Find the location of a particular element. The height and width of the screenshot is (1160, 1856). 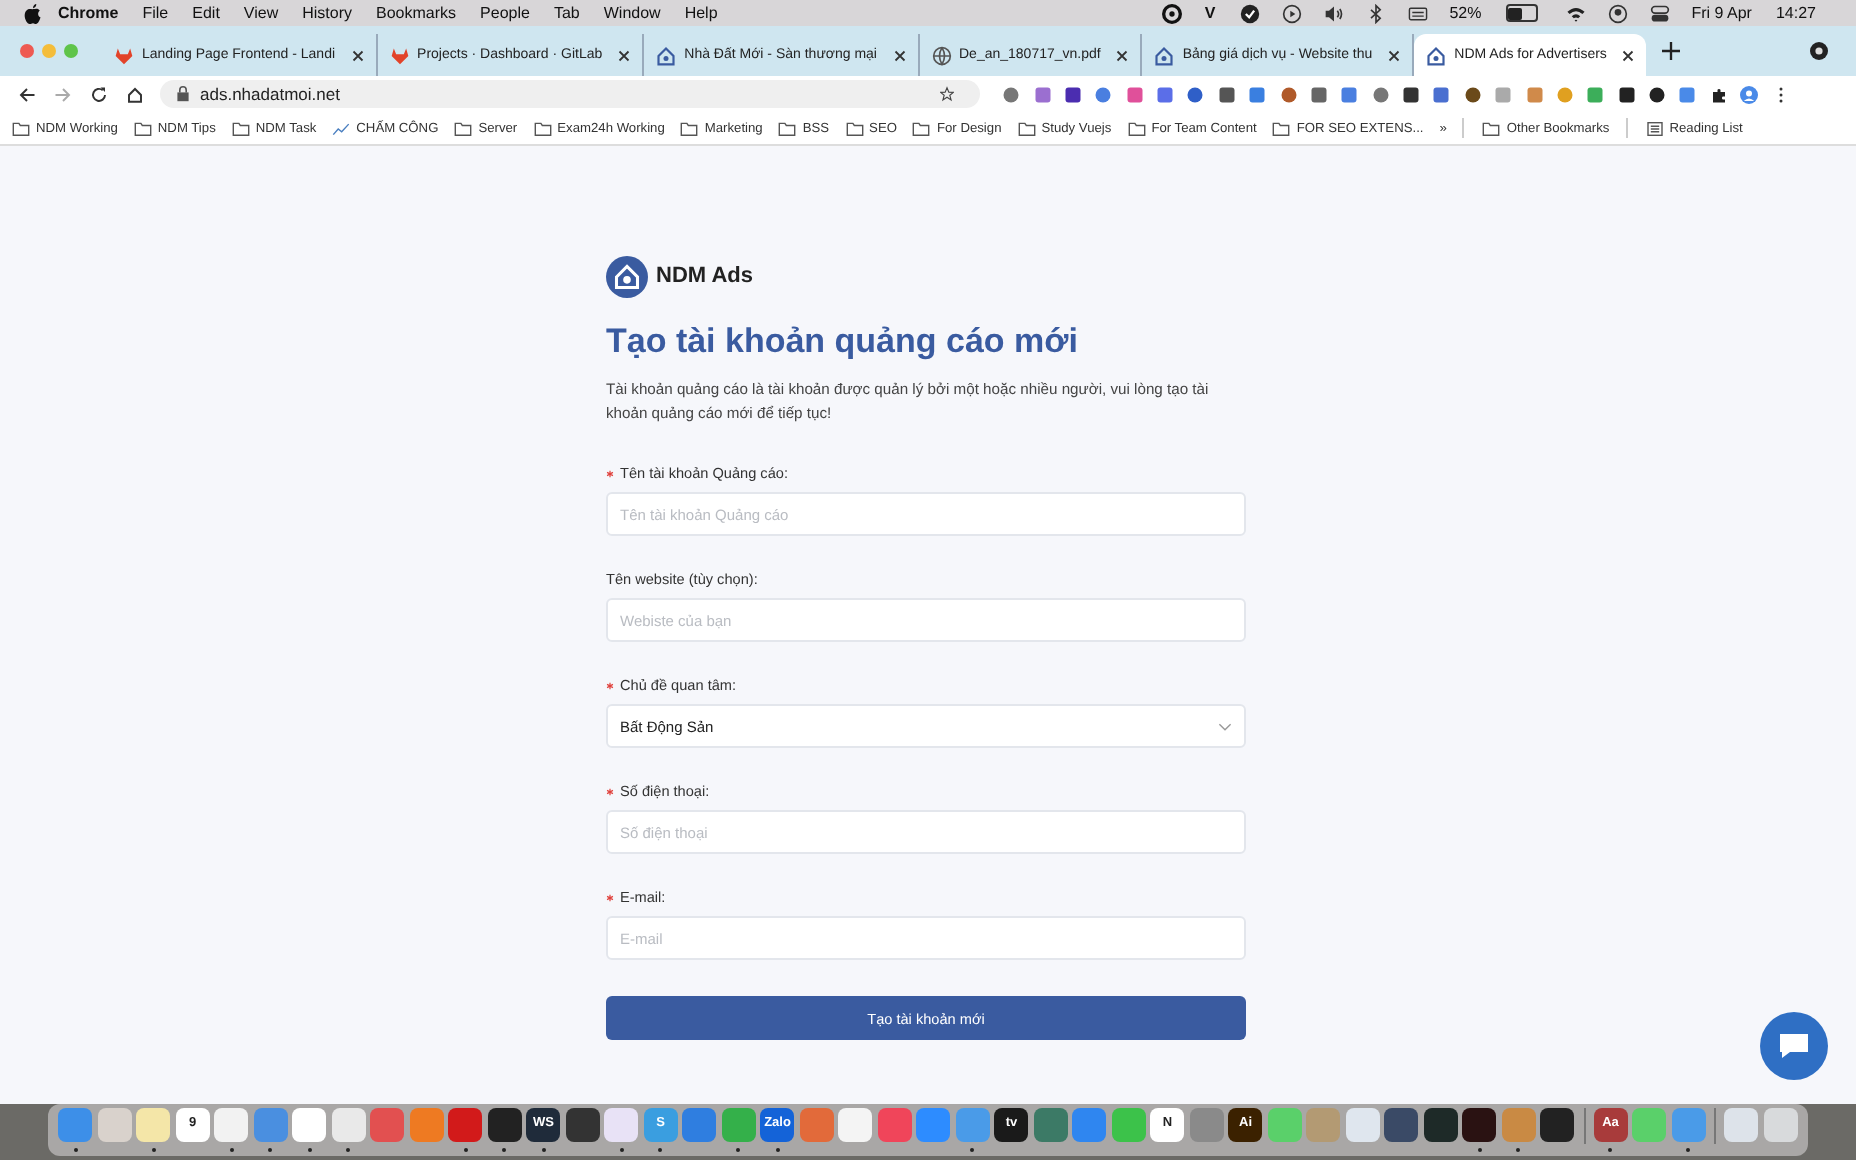

page-title: Tạo tài khoản quảng cáo mới is located at coordinates (843, 342).